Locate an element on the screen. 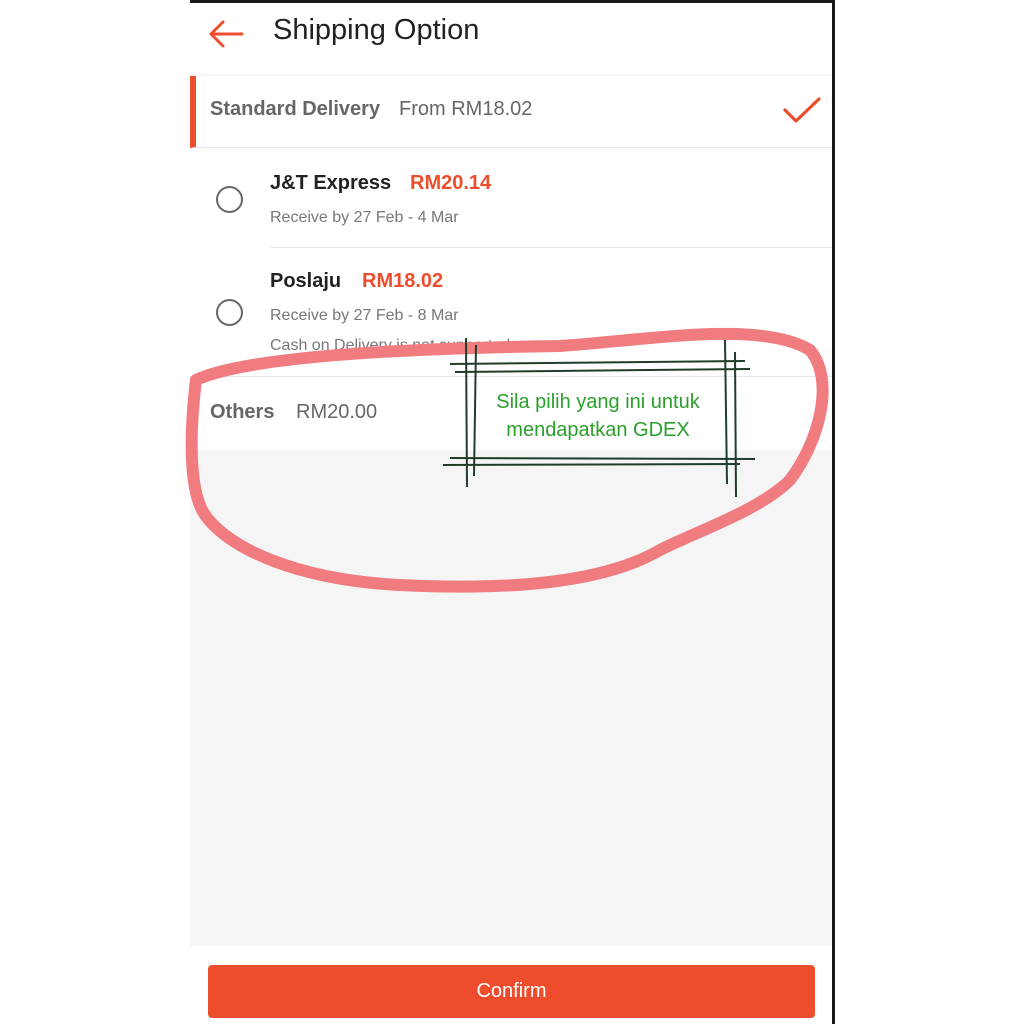 This screenshot has width=1024, height=1024. app-header: Shipping Option is located at coordinates (511, 37).